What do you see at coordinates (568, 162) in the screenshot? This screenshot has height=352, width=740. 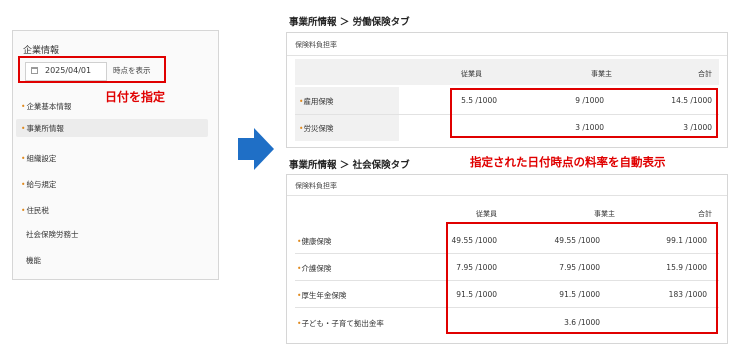 I see `callout-auto-display: 指定された日付時点の料率を自動表示` at bounding box center [568, 162].